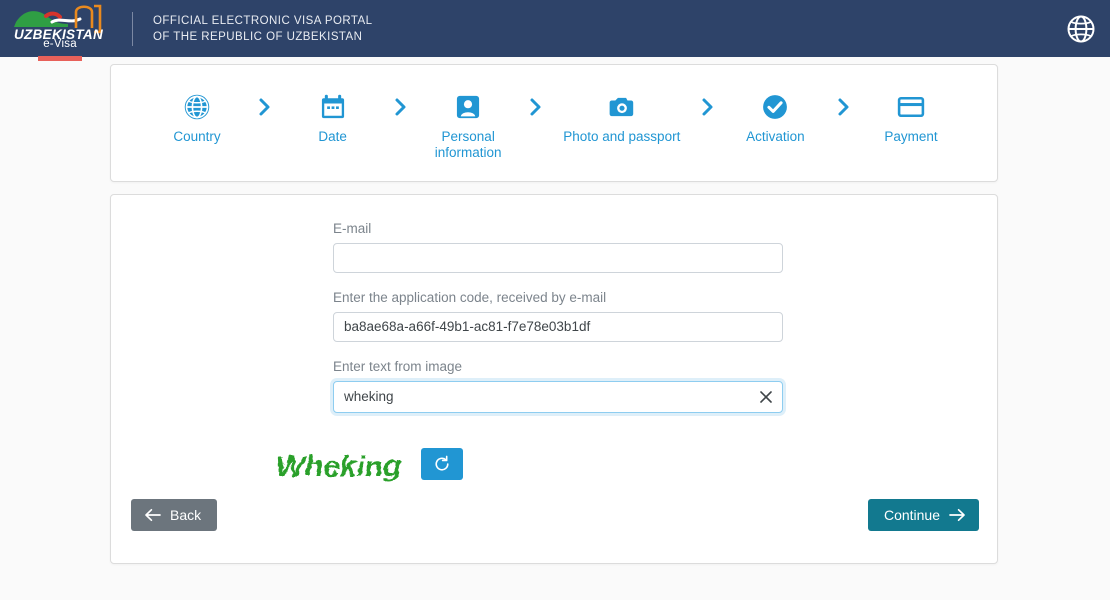 This screenshot has width=1110, height=600. What do you see at coordinates (555, 515) in the screenshot?
I see `form-actions: Back Continue` at bounding box center [555, 515].